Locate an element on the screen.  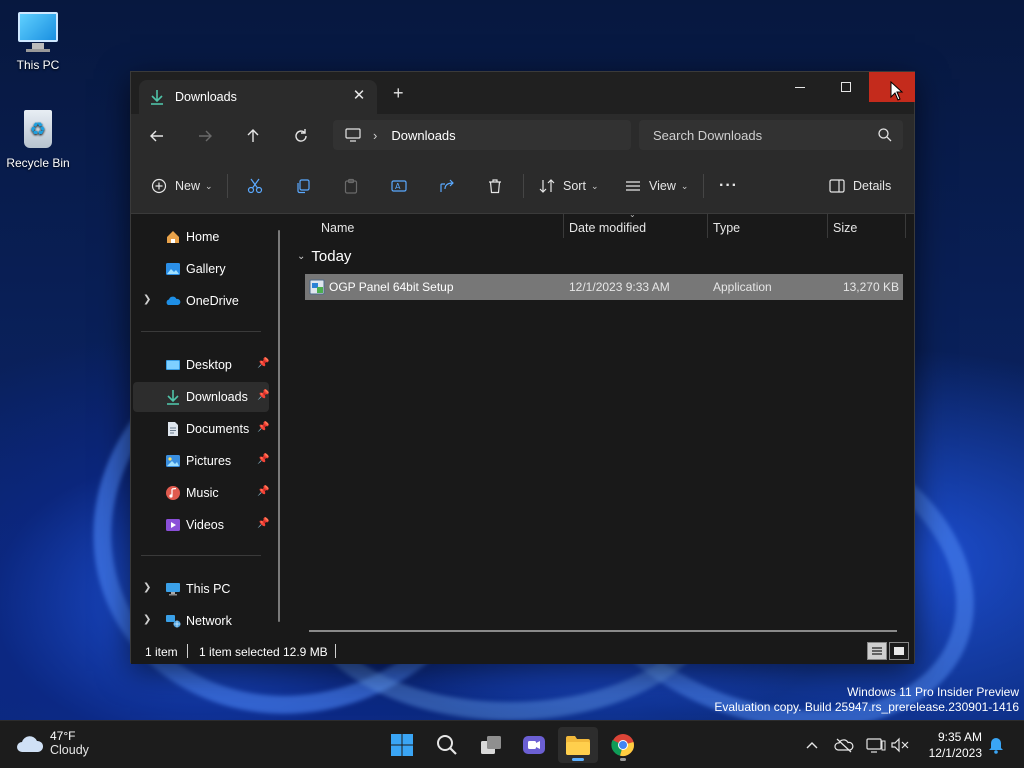
rename-icon: A is located at coordinates (399, 186).